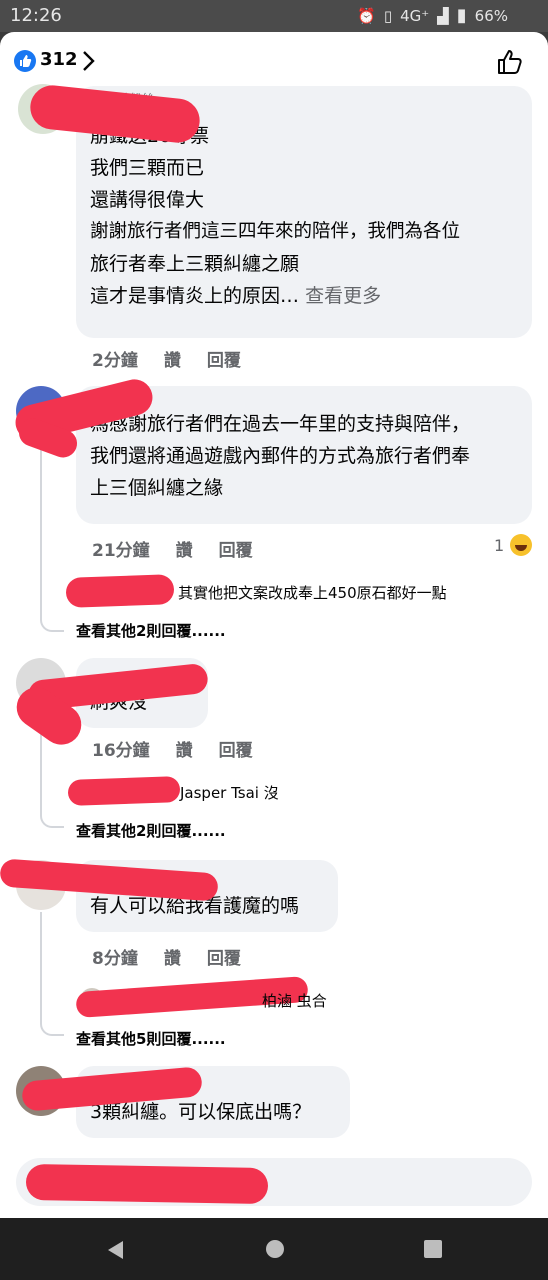 The width and height of the screenshot is (548, 1280). Describe the element at coordinates (274, 16) in the screenshot. I see `status-bar: 12:26 ⏰ ▯ 4G⁺ ▟ ▮ 66%` at that location.